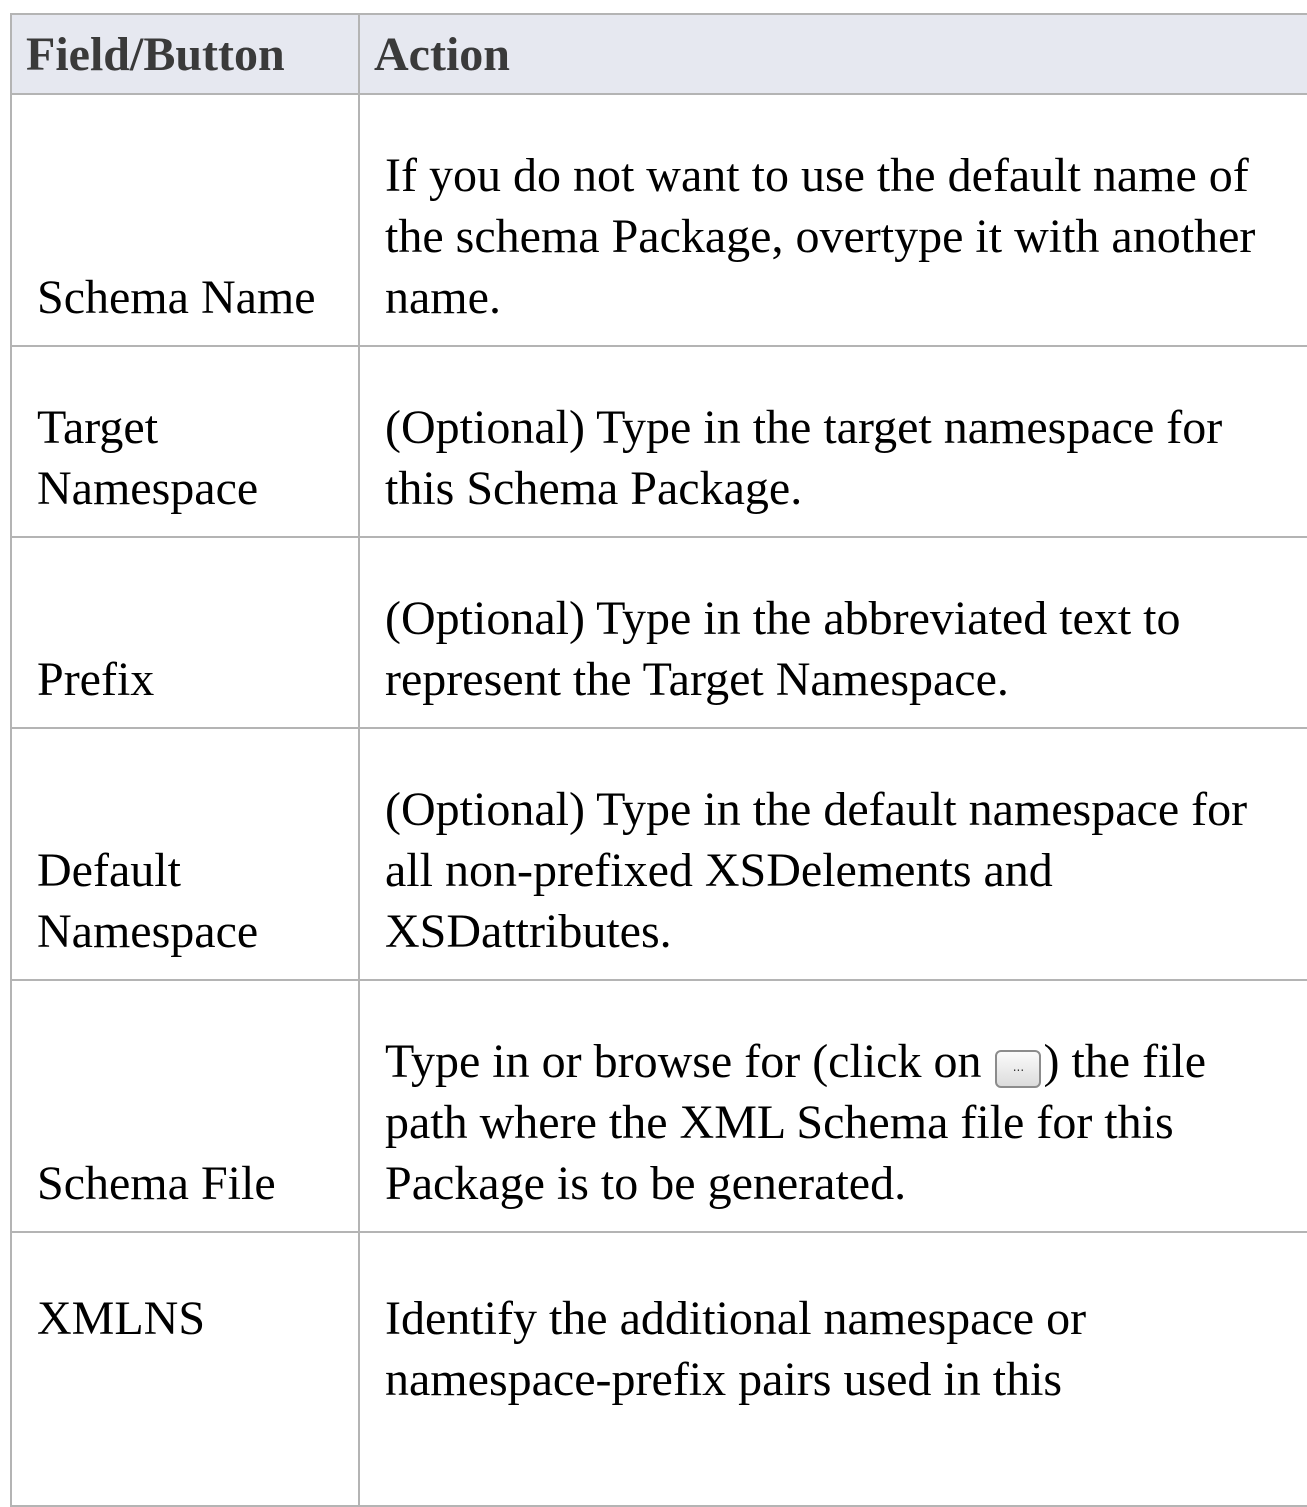 The width and height of the screenshot is (1307, 1507). I want to click on field-cell: Default Namespace, so click(185, 854).